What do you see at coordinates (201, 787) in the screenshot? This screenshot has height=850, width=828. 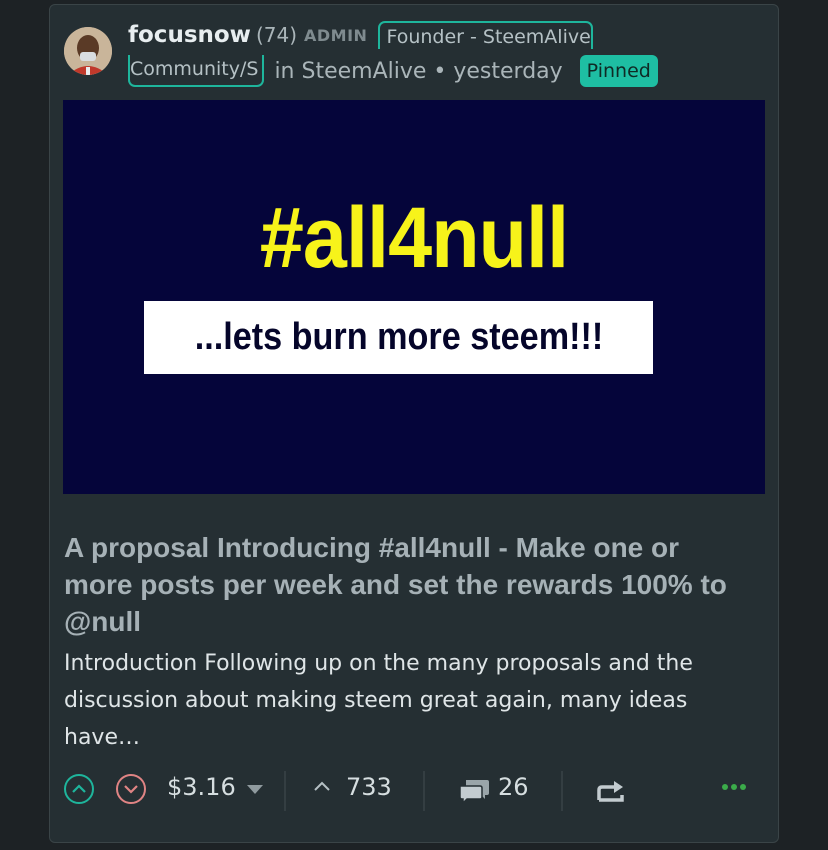 I see `payout-value: $3.16` at bounding box center [201, 787].